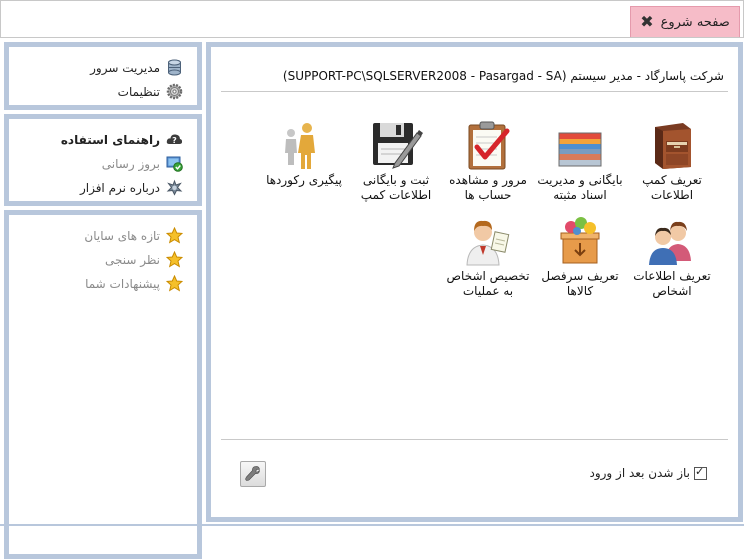 Image resolution: width=744 pixels, height=559 pixels. I want to click on tile-define-persons: تعریف اطلاعات اشخاص, so click(672, 257).